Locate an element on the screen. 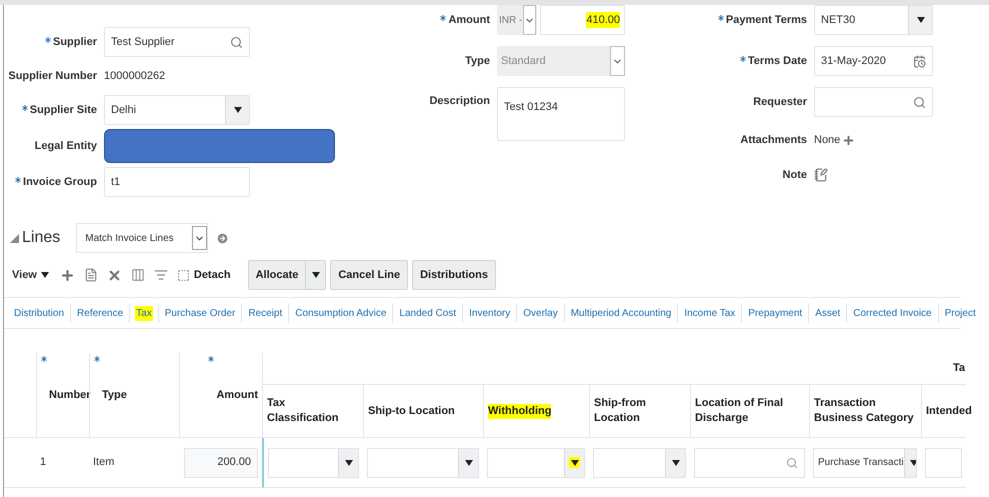 The height and width of the screenshot is (497, 989). input-field is located at coordinates (943, 463).